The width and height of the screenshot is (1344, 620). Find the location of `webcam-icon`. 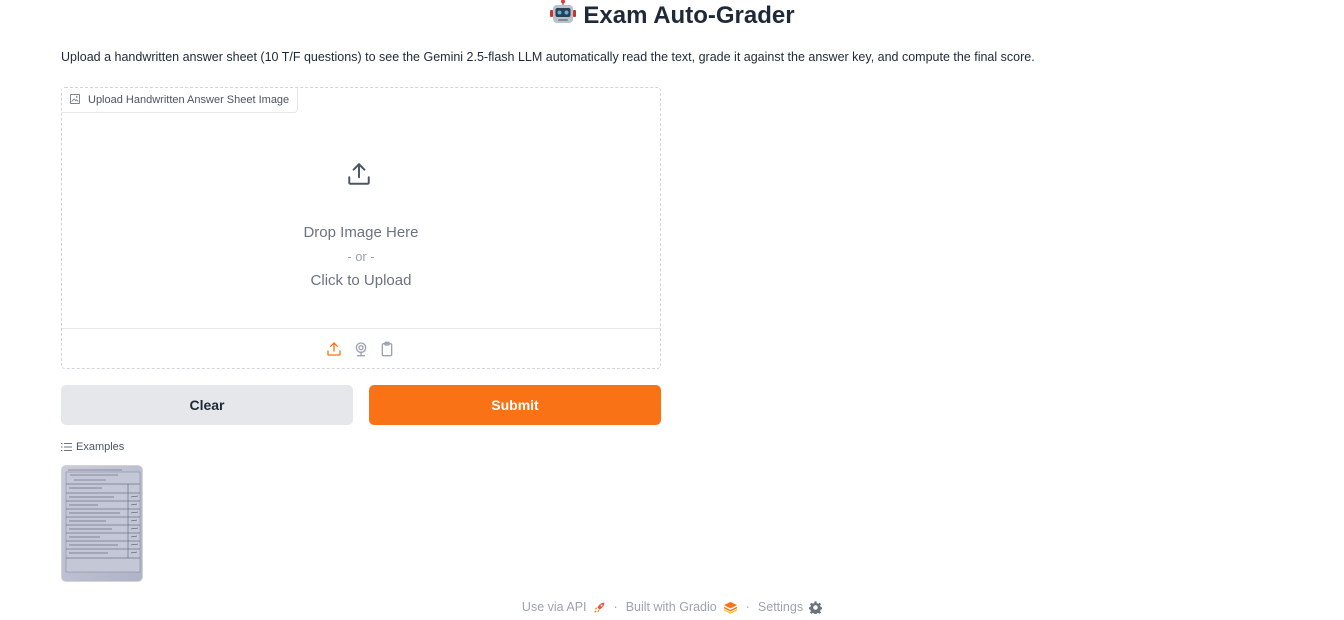

webcam-icon is located at coordinates (361, 349).